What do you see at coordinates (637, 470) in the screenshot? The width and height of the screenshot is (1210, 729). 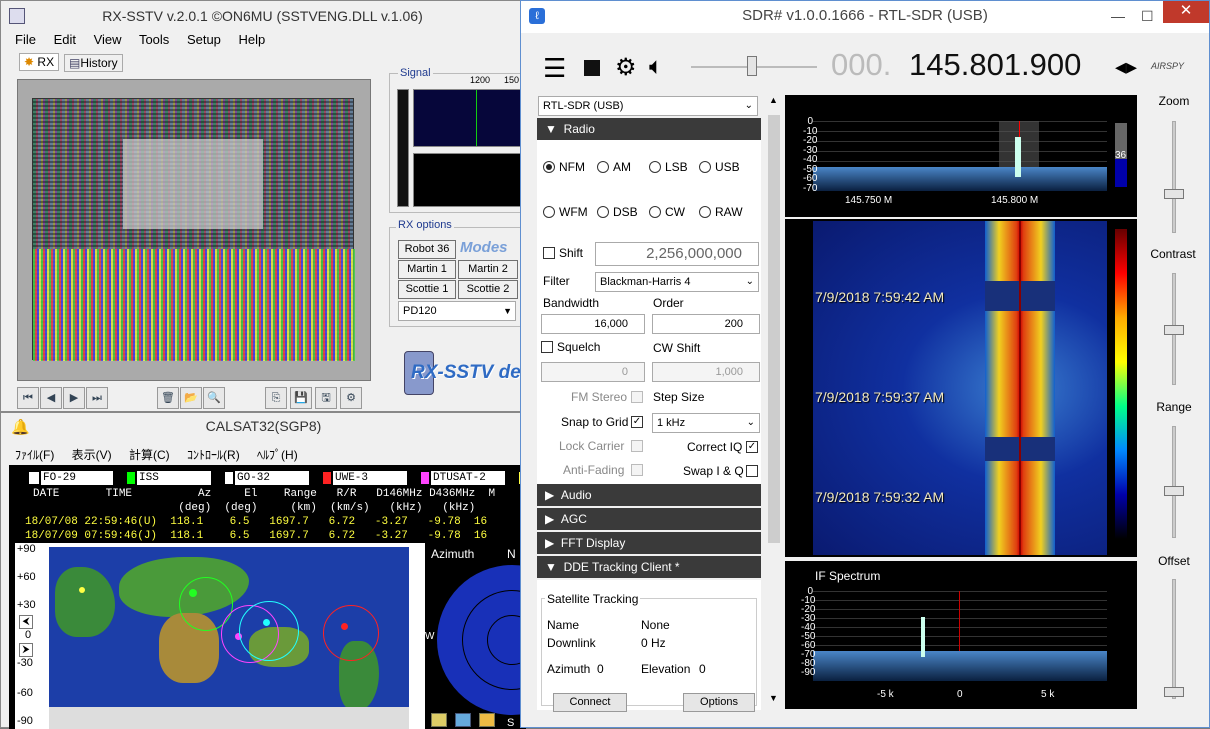 I see `antifading-check` at bounding box center [637, 470].